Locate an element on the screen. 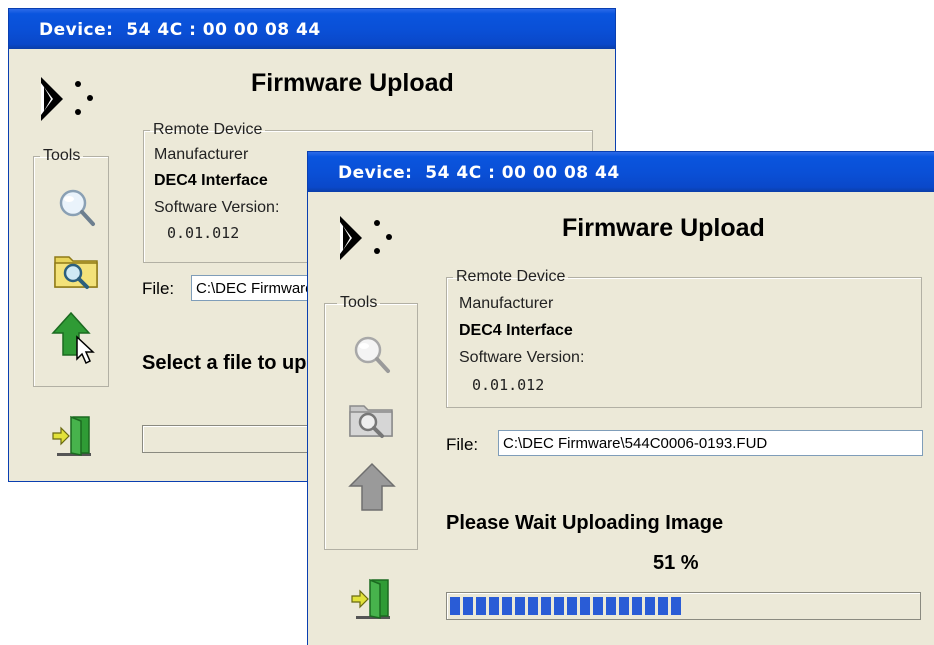 Image resolution: width=934 pixels, height=645 pixels. status-text: Please Wait Uploading Image is located at coordinates (585, 523).